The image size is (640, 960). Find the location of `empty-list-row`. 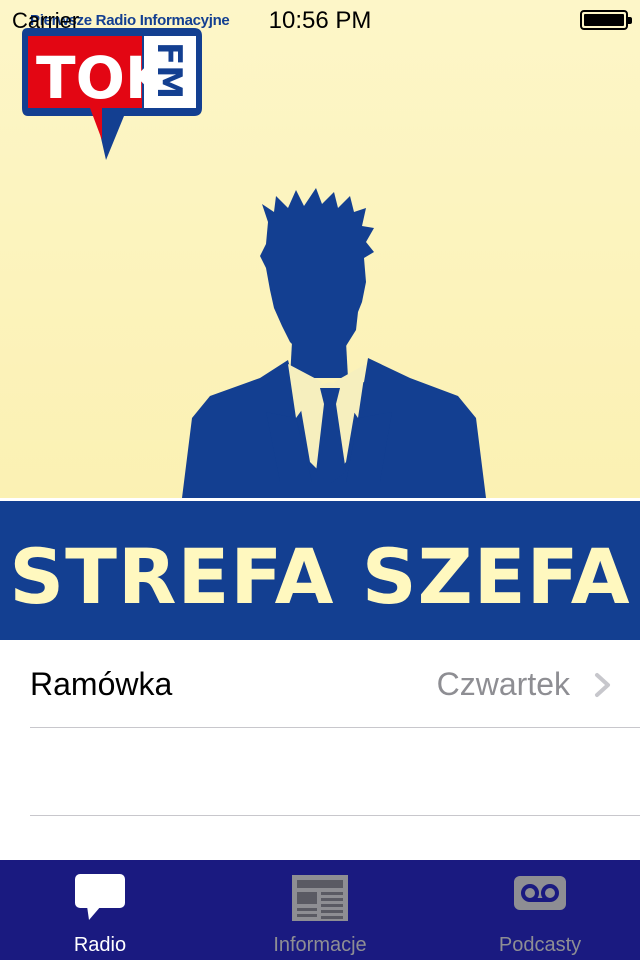

empty-list-row is located at coordinates (335, 772).